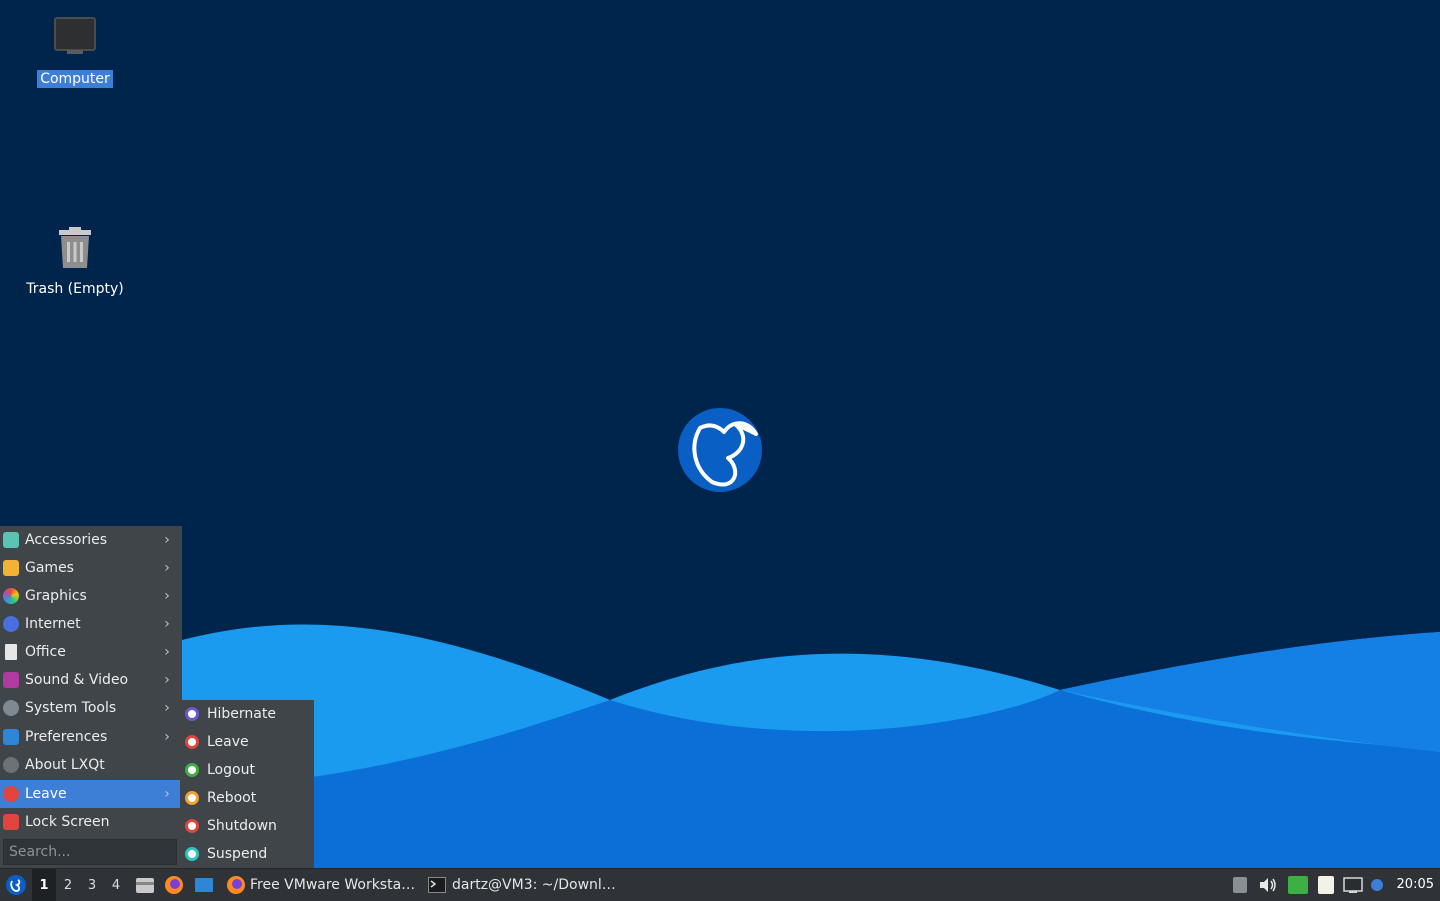  What do you see at coordinates (192, 854) in the screenshot?
I see `suspend-icon` at bounding box center [192, 854].